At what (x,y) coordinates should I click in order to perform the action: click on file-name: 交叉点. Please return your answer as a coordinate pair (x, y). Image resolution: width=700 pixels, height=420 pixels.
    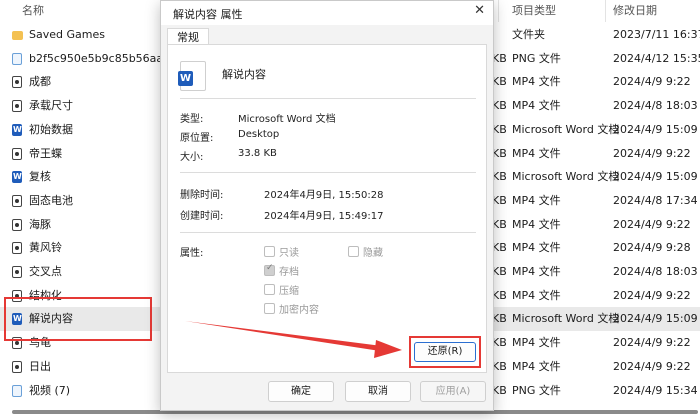
    Looking at the image, I should click on (45, 271).